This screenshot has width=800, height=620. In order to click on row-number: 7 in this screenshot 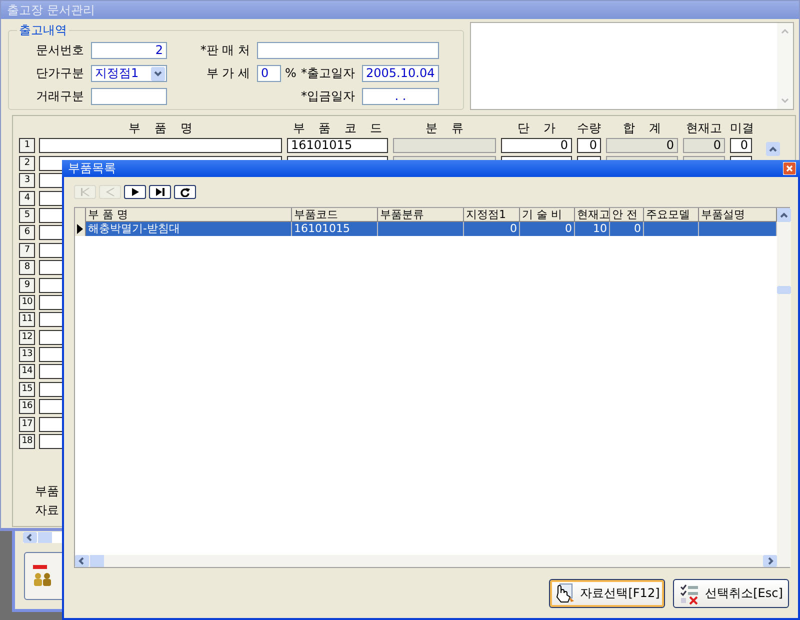, I will do `click(27, 250)`.